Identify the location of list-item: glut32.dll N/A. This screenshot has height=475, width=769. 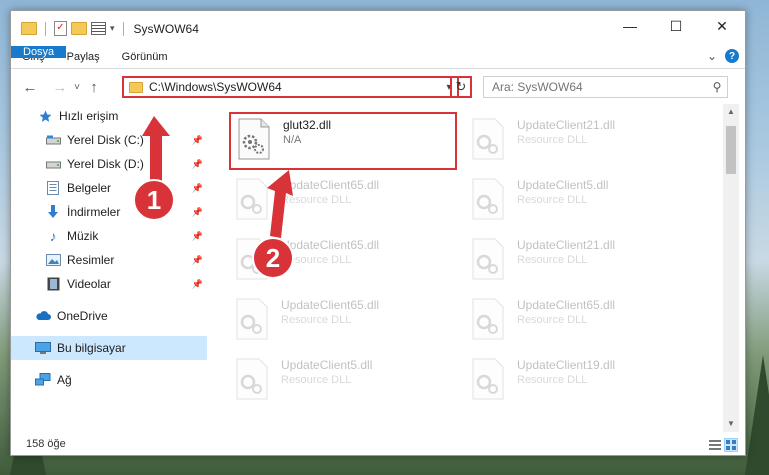
(343, 141).